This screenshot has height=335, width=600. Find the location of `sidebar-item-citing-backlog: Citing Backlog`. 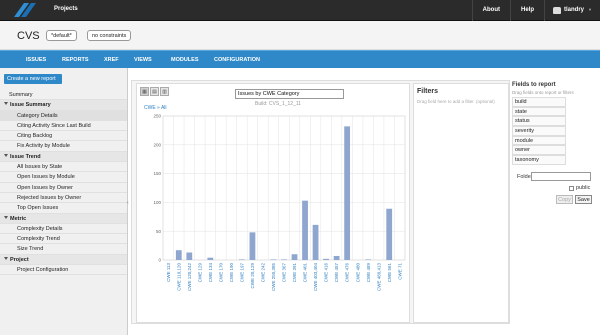

sidebar-item-citing-backlog: Citing Backlog is located at coordinates (63, 136).